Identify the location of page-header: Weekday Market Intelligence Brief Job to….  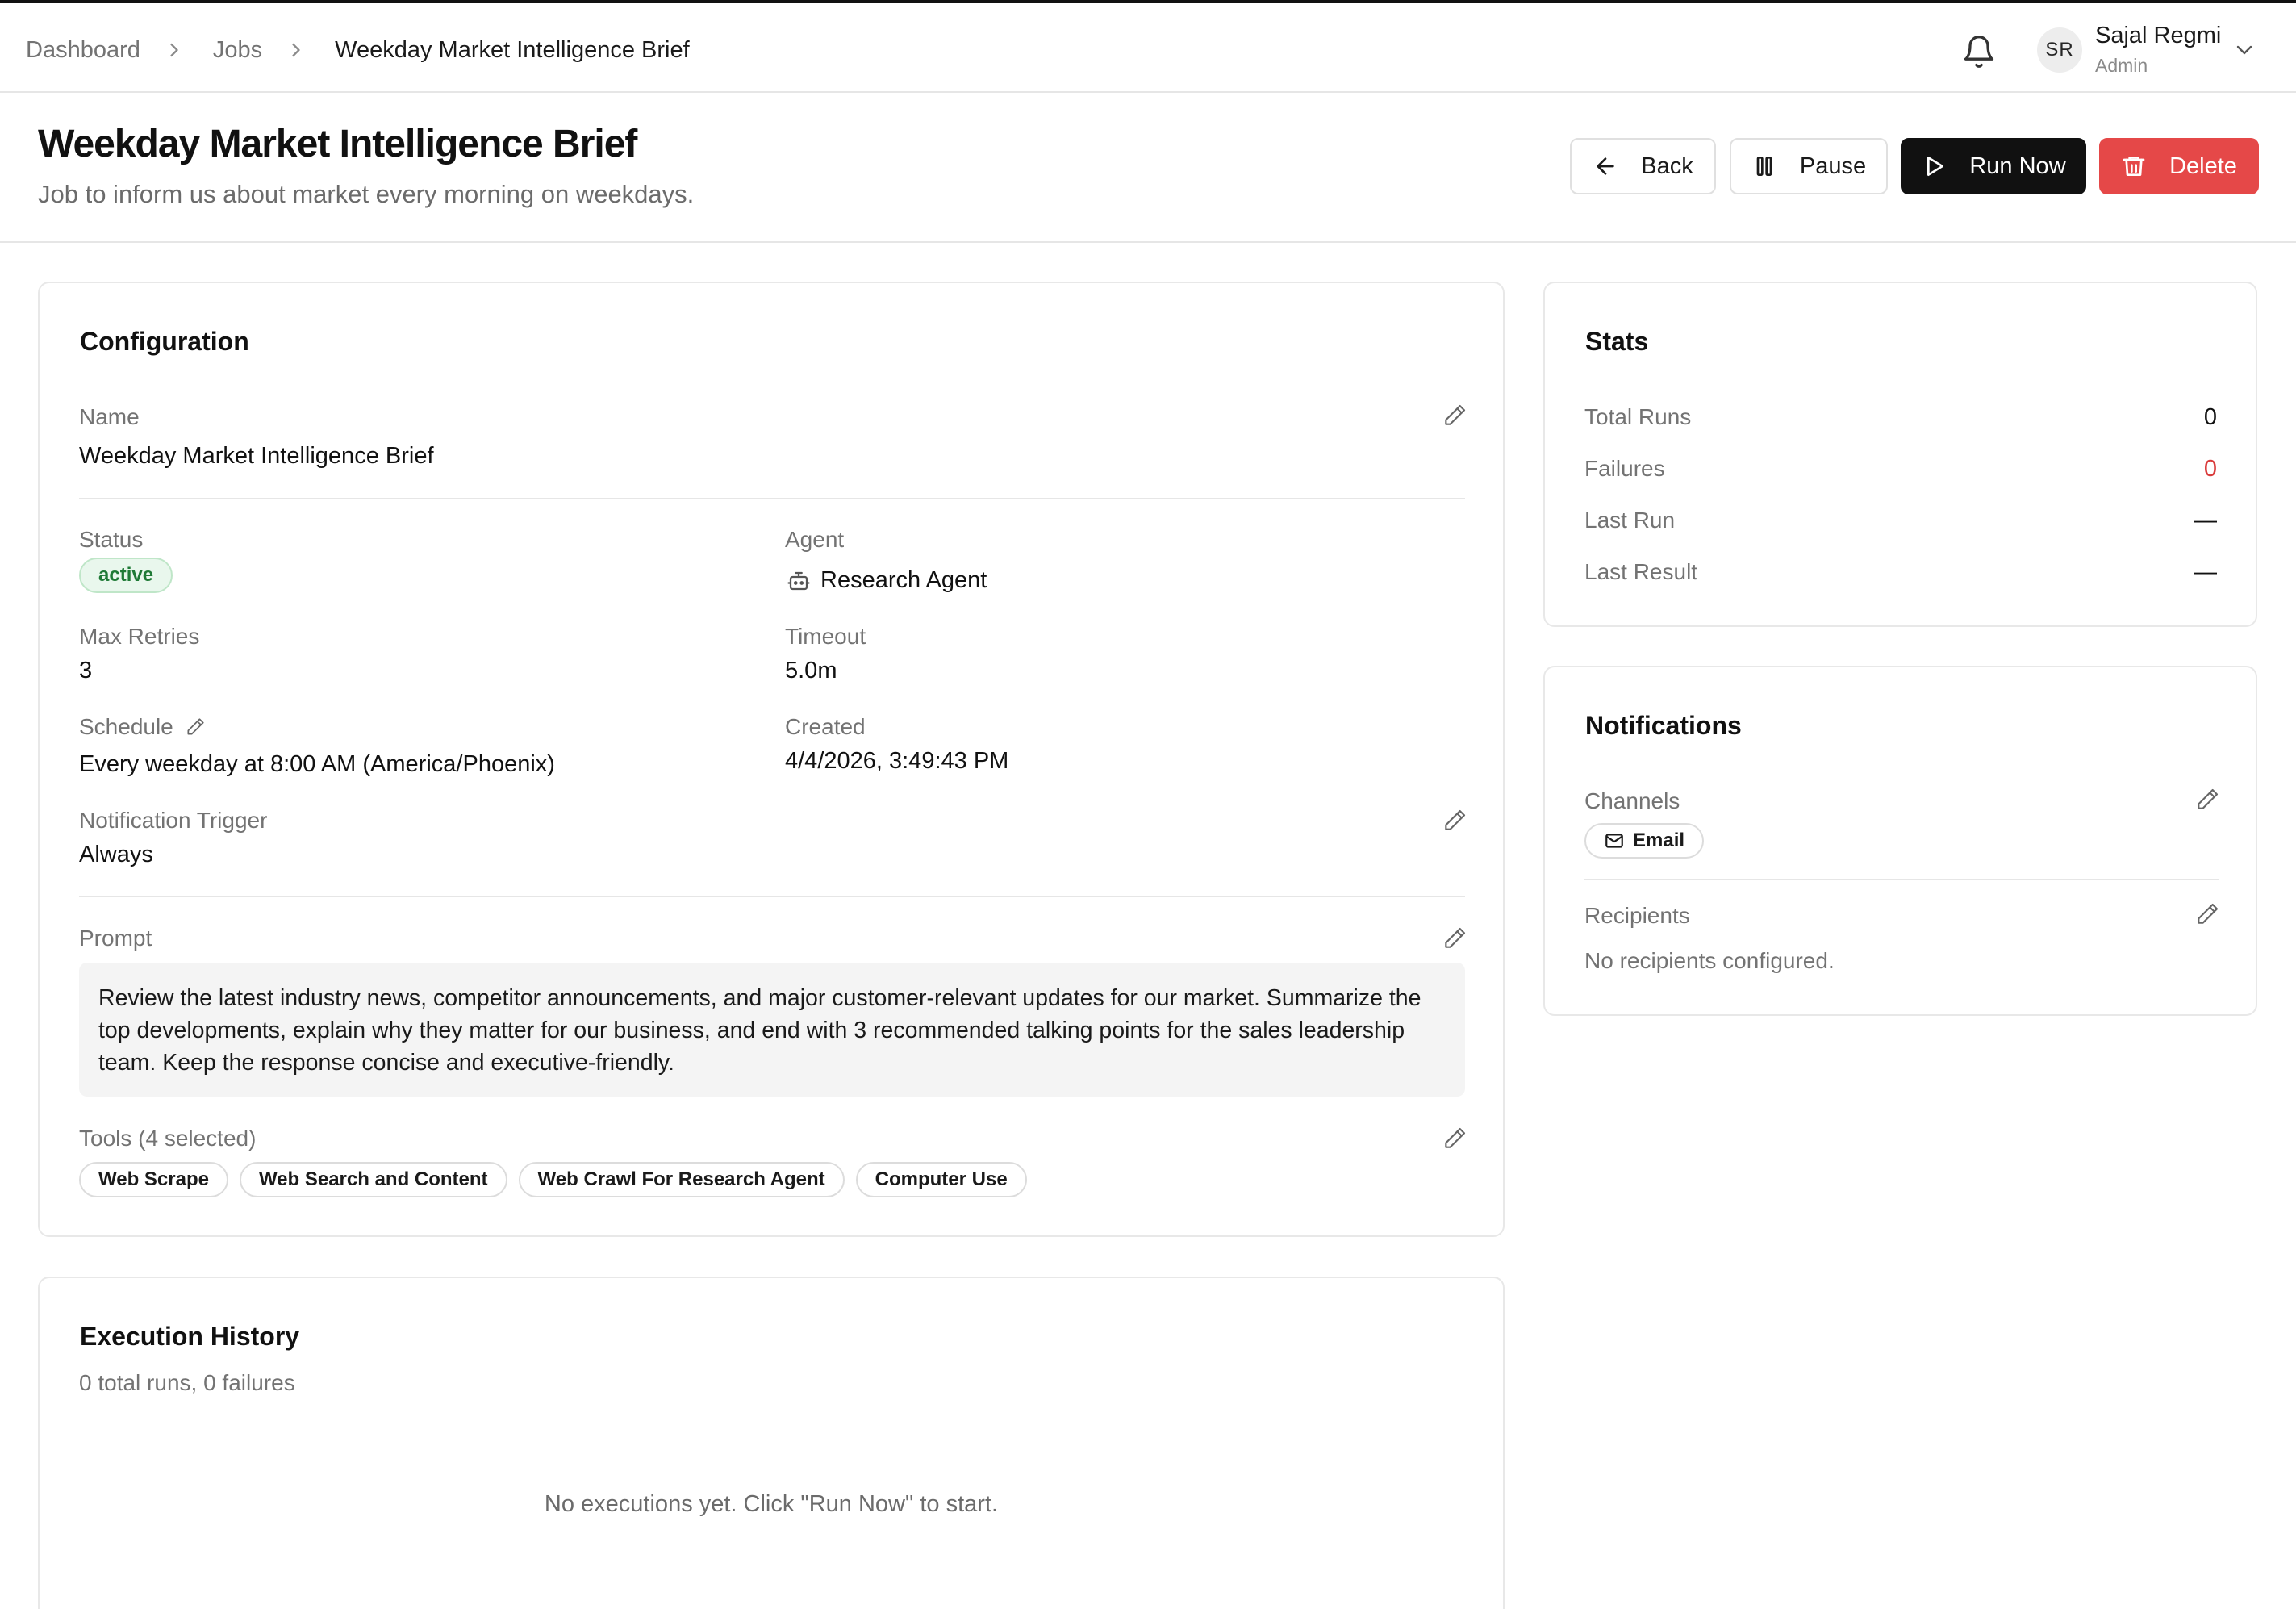
(1148, 168).